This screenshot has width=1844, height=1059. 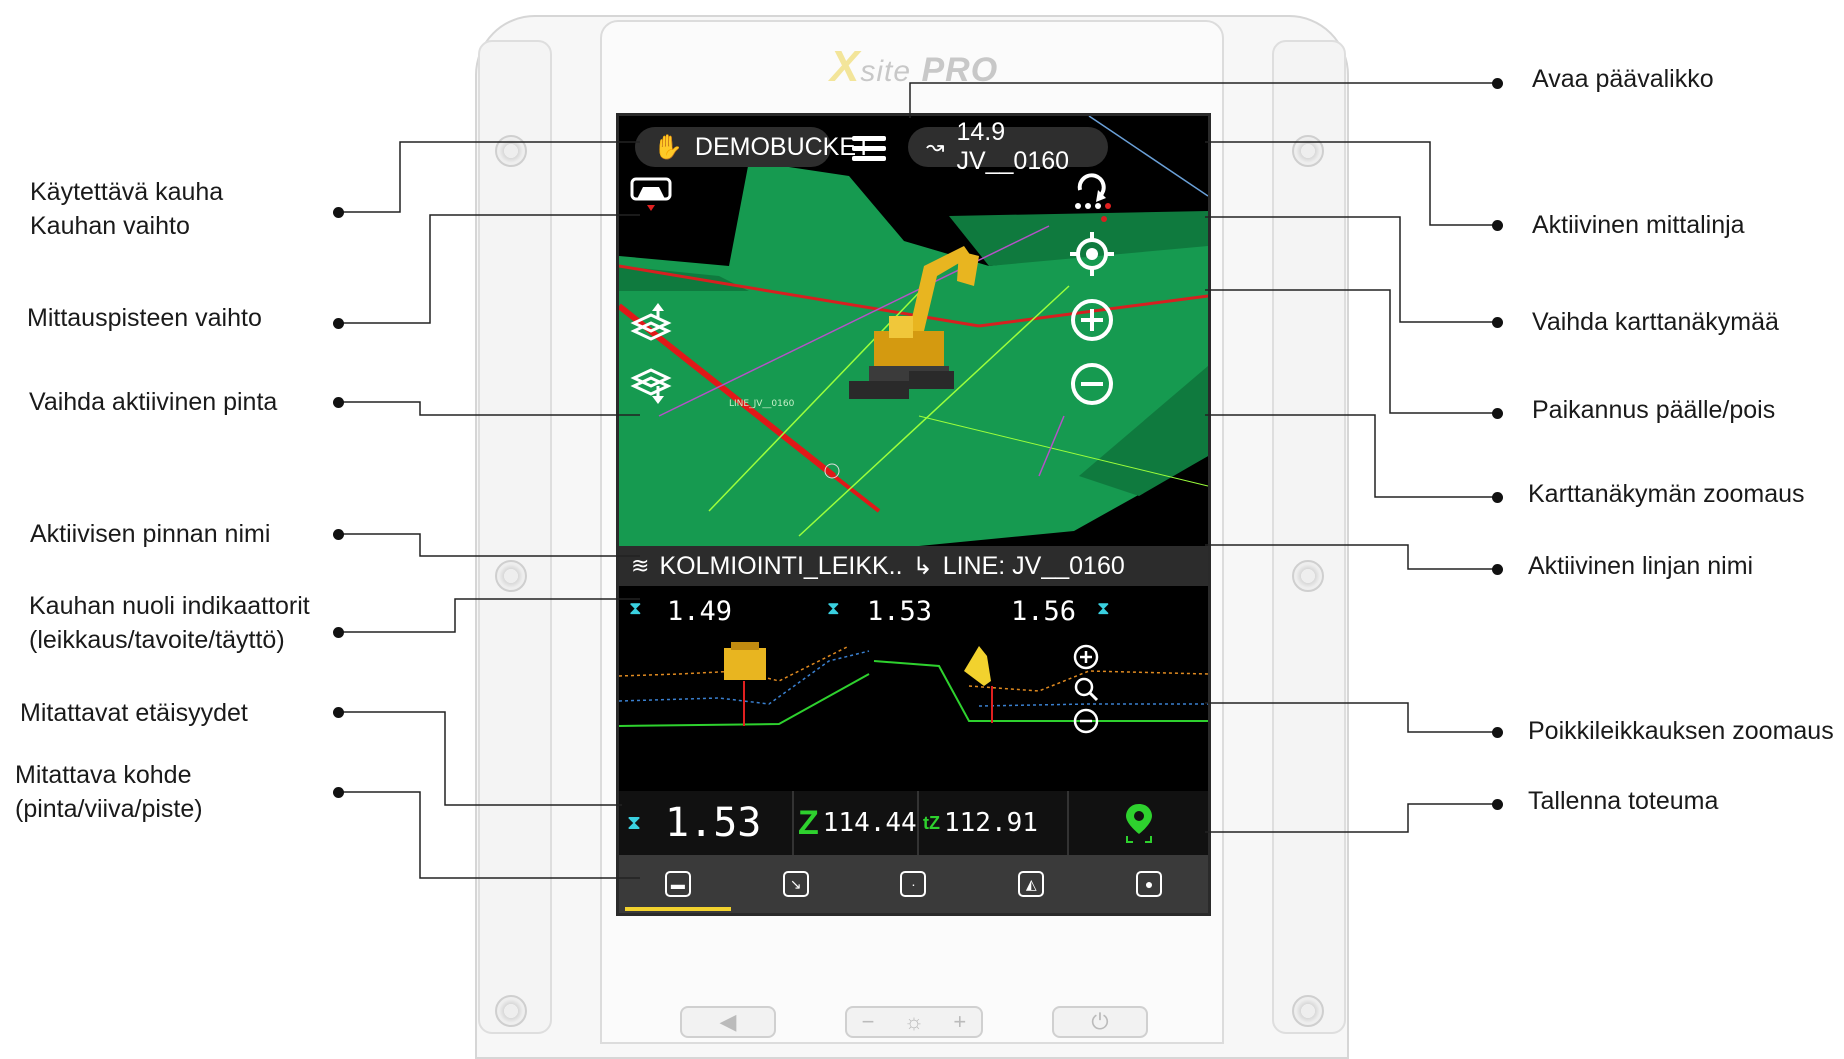 I want to click on label-positioning: Paikannus päälle/pois, so click(x=1654, y=410).